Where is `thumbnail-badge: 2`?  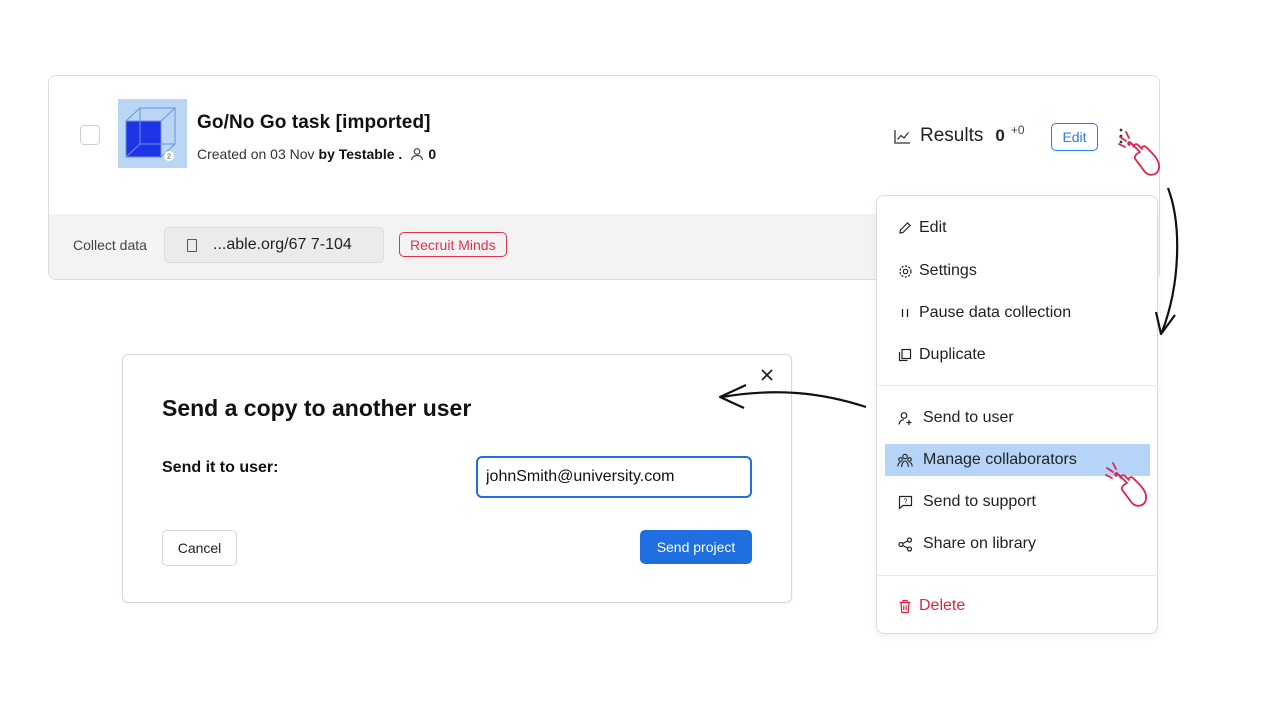 thumbnail-badge: 2 is located at coordinates (169, 157).